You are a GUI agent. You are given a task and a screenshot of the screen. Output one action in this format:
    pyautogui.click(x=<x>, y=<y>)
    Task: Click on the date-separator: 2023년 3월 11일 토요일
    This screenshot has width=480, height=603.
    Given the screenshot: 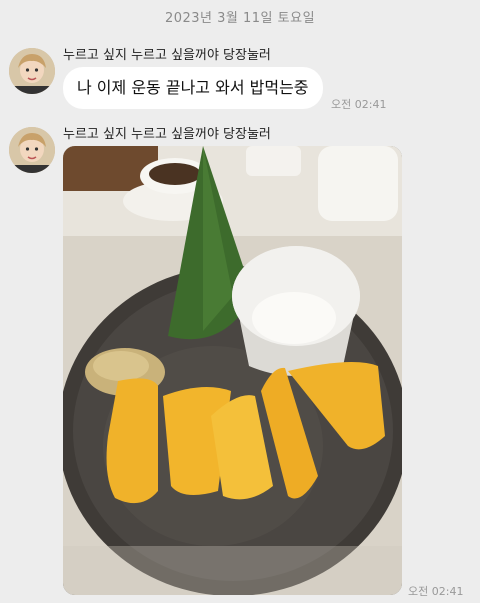 What is the action you would take?
    pyautogui.click(x=240, y=18)
    